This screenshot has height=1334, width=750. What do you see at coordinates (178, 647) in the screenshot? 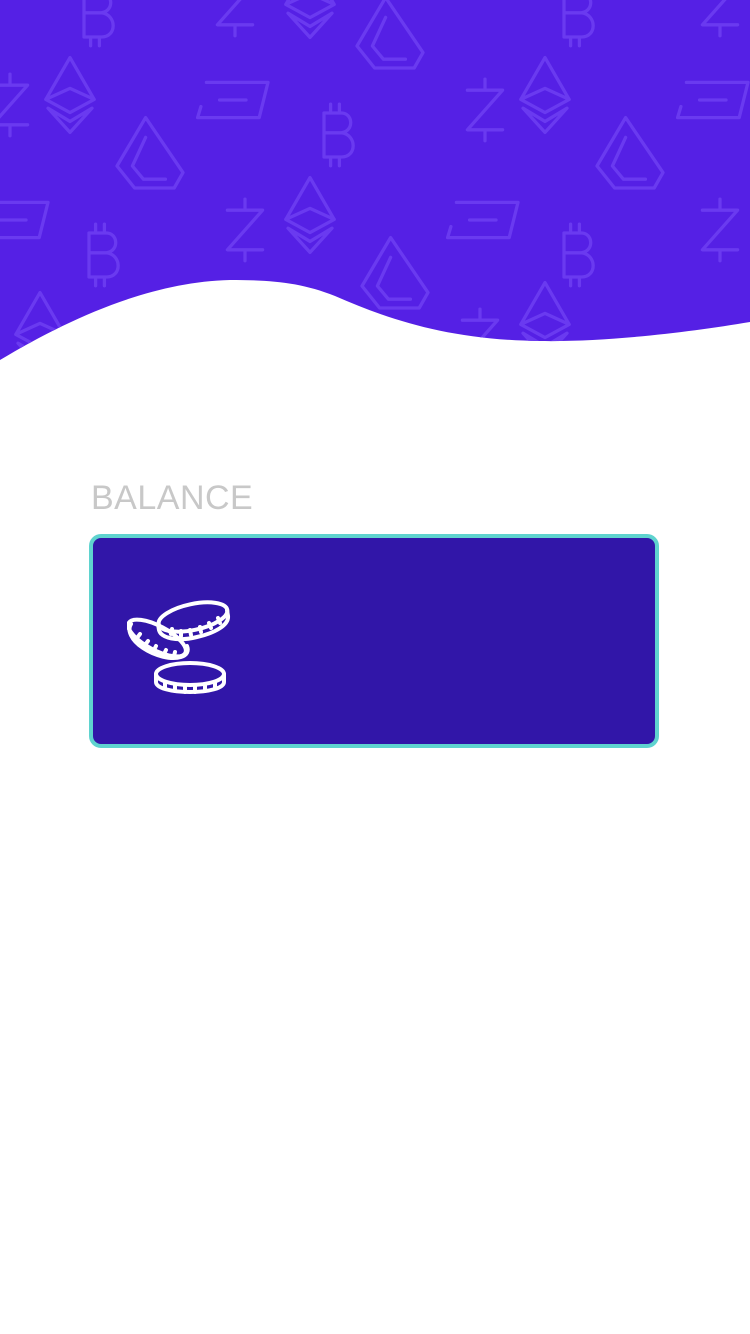
I see `coins-icon` at bounding box center [178, 647].